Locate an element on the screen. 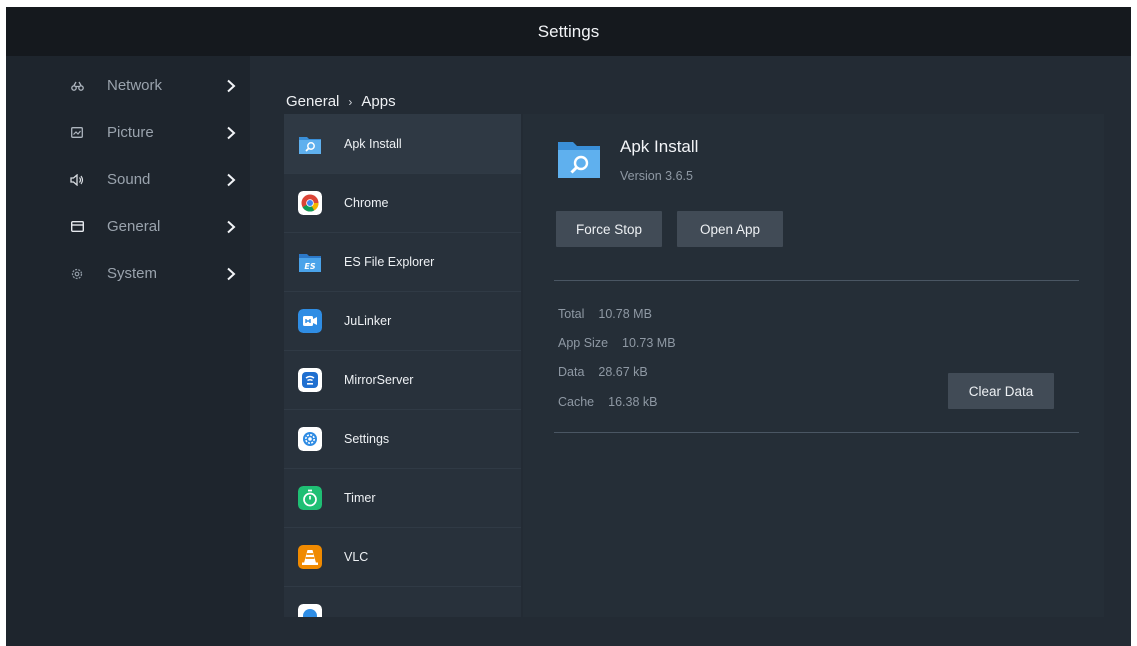 This screenshot has width=1137, height=646. stat-value: 10.73 MB is located at coordinates (649, 343).